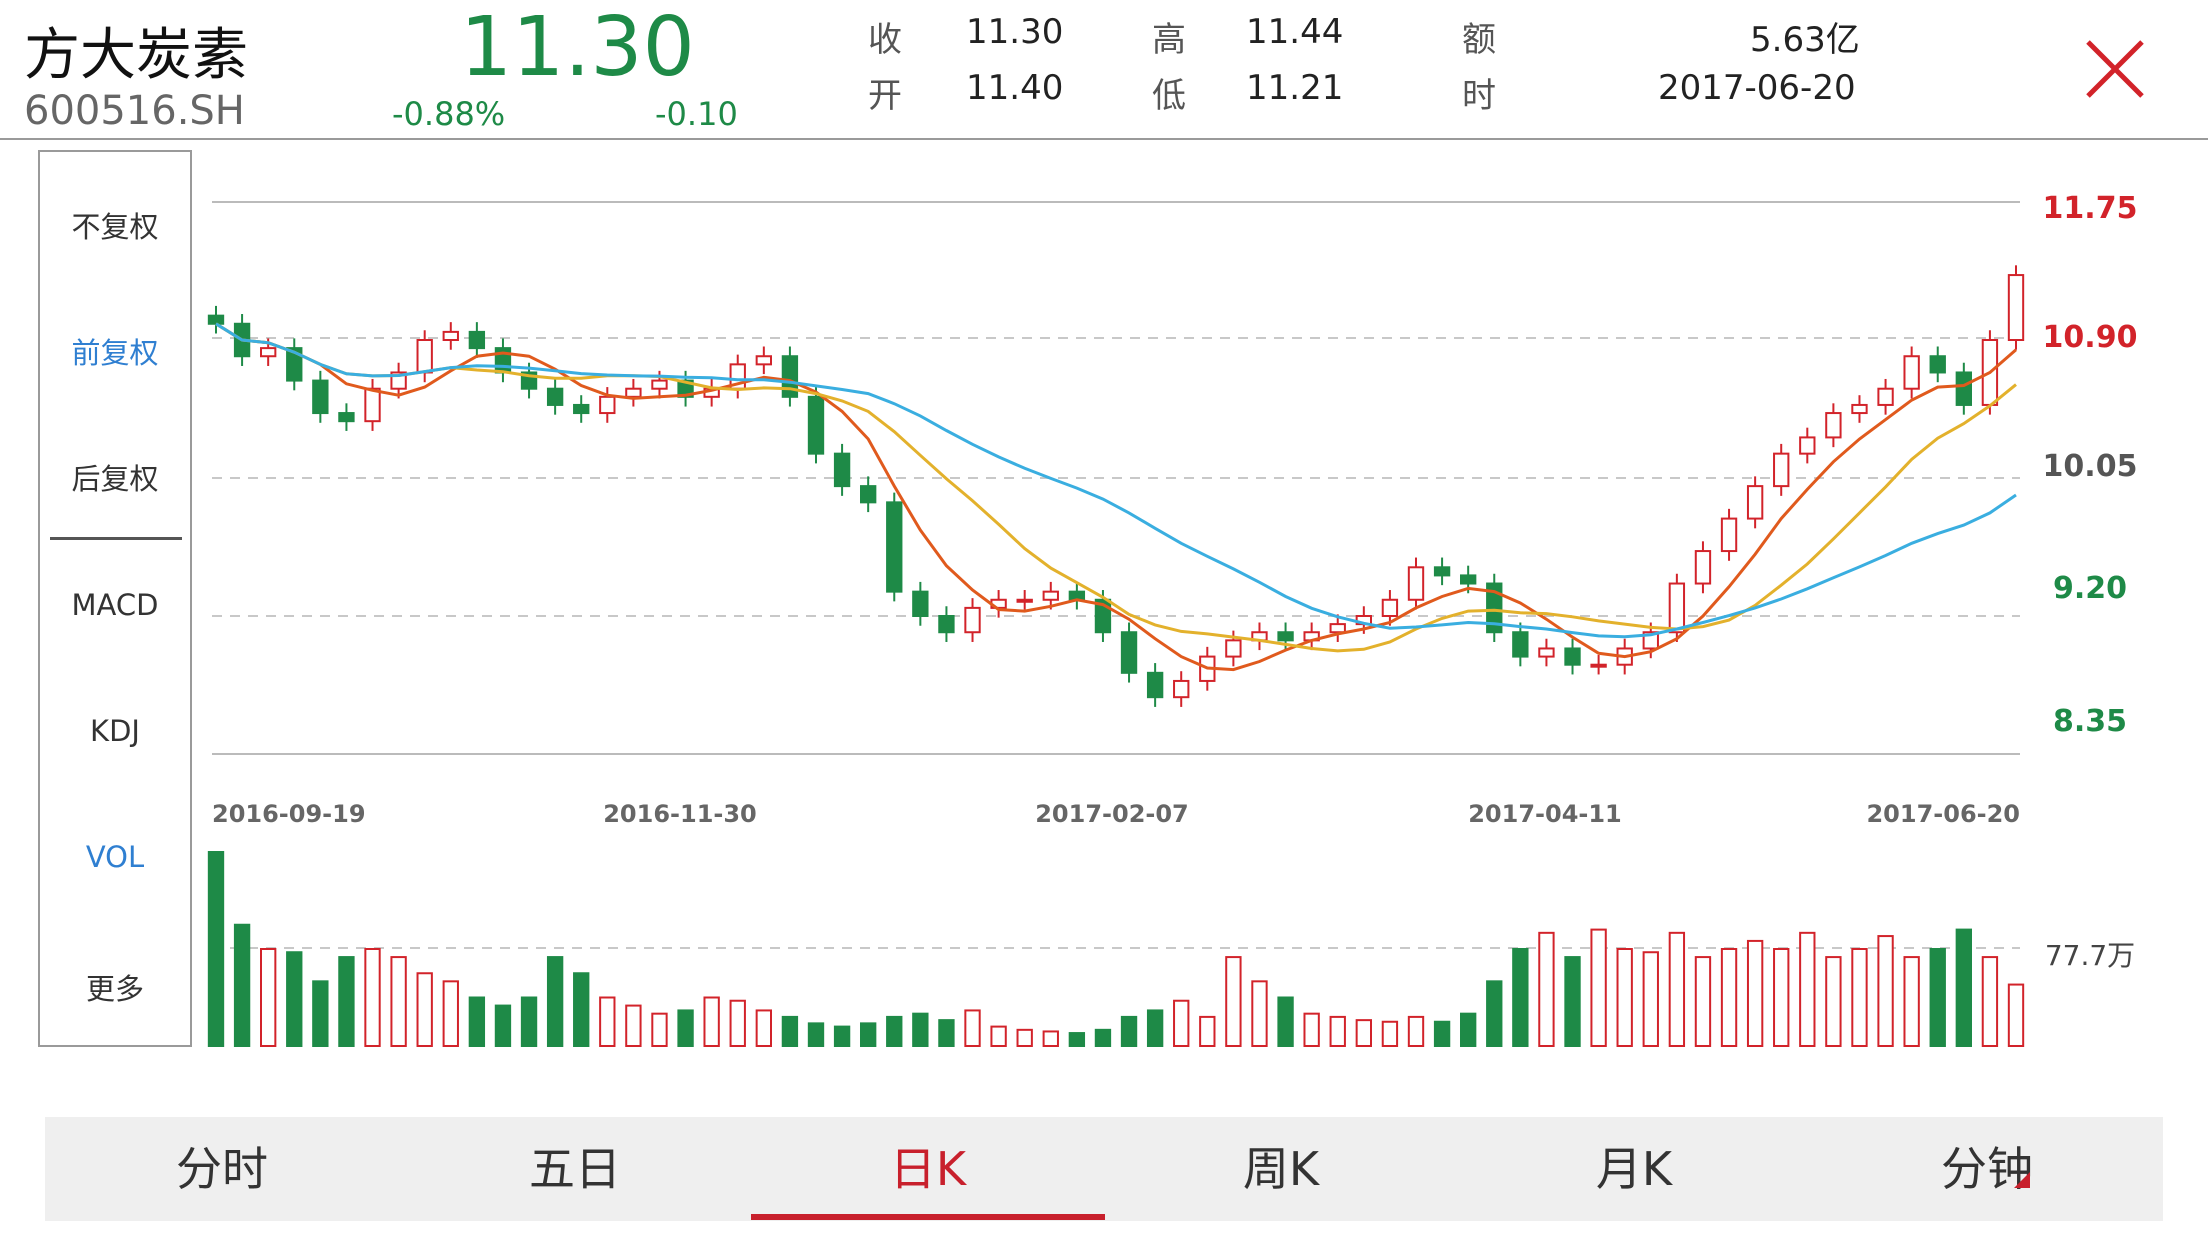 The height and width of the screenshot is (1242, 2208). I want to click on volume-axis-label: 77.7万, so click(2090, 955).